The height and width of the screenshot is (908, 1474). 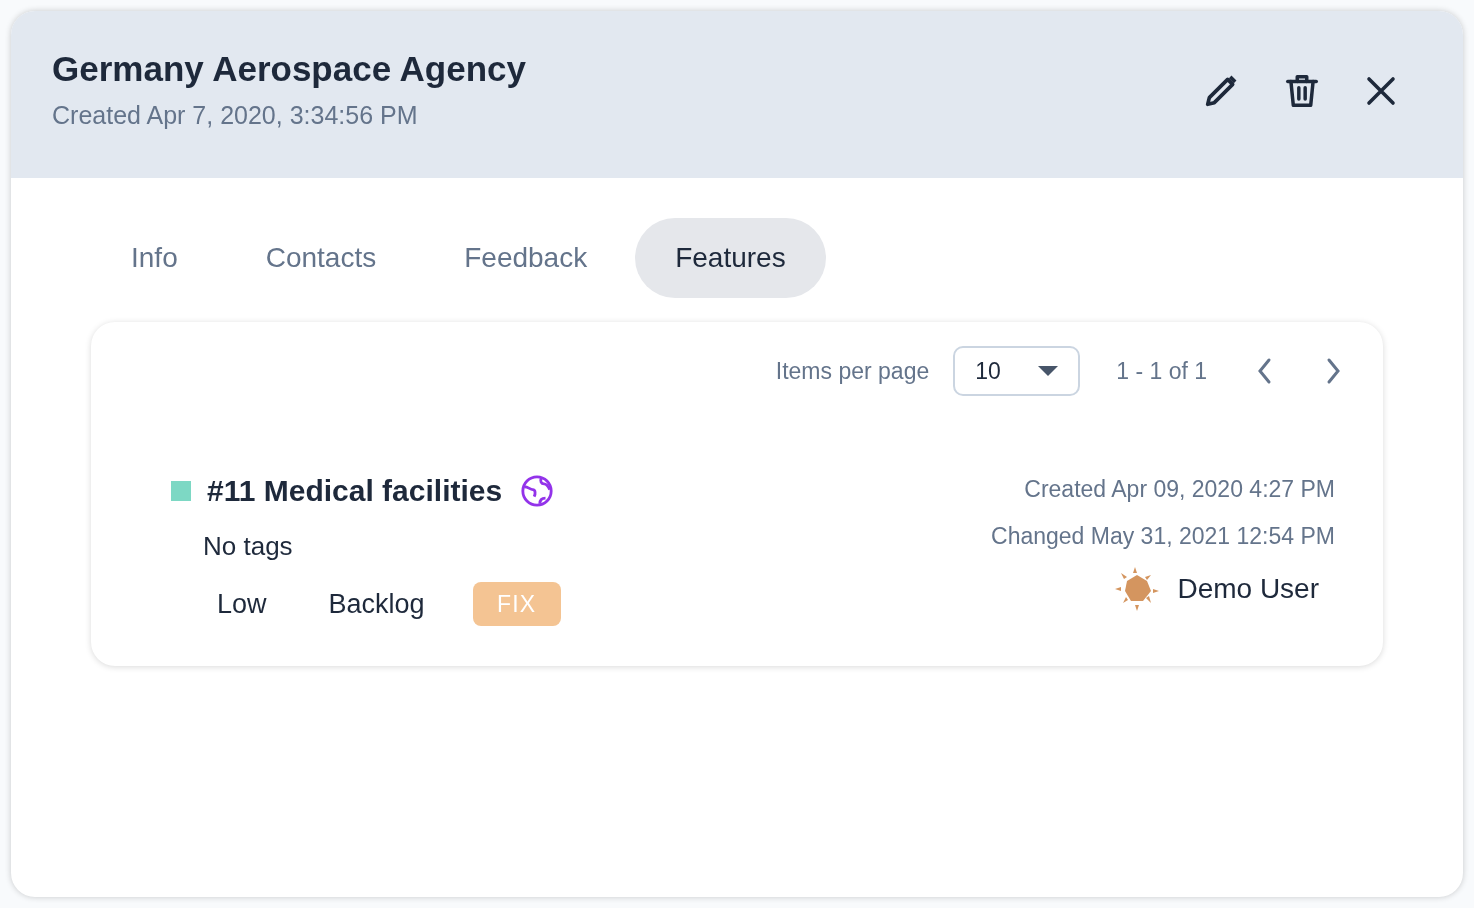 I want to click on user-name: Demo User, so click(x=1248, y=589).